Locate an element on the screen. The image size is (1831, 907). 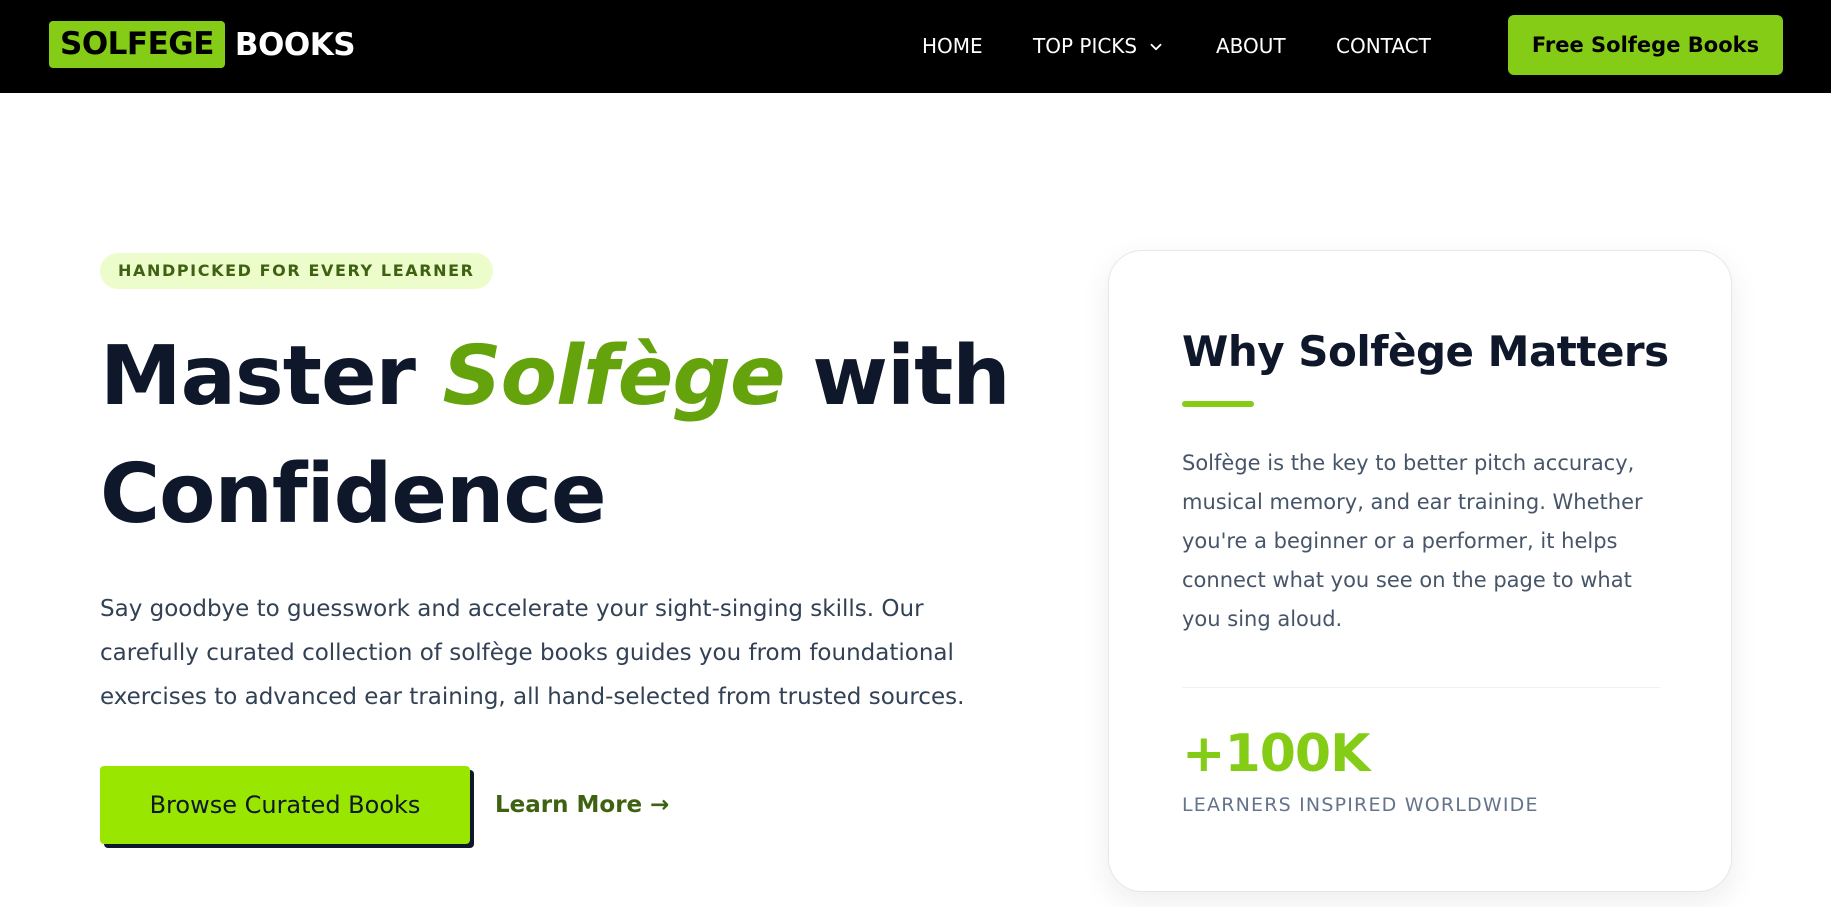
headline-part-2: with is located at coordinates (897, 376).